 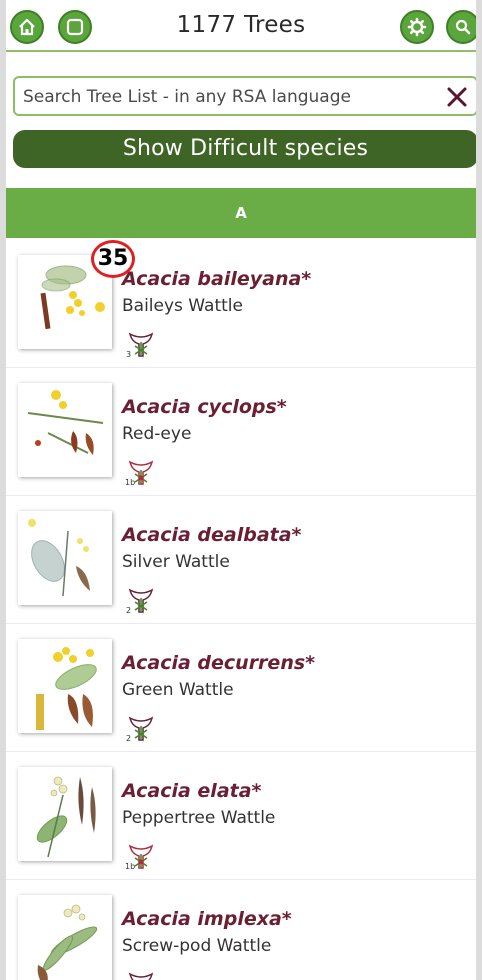 What do you see at coordinates (141, 976) in the screenshot?
I see `flower-icon` at bounding box center [141, 976].